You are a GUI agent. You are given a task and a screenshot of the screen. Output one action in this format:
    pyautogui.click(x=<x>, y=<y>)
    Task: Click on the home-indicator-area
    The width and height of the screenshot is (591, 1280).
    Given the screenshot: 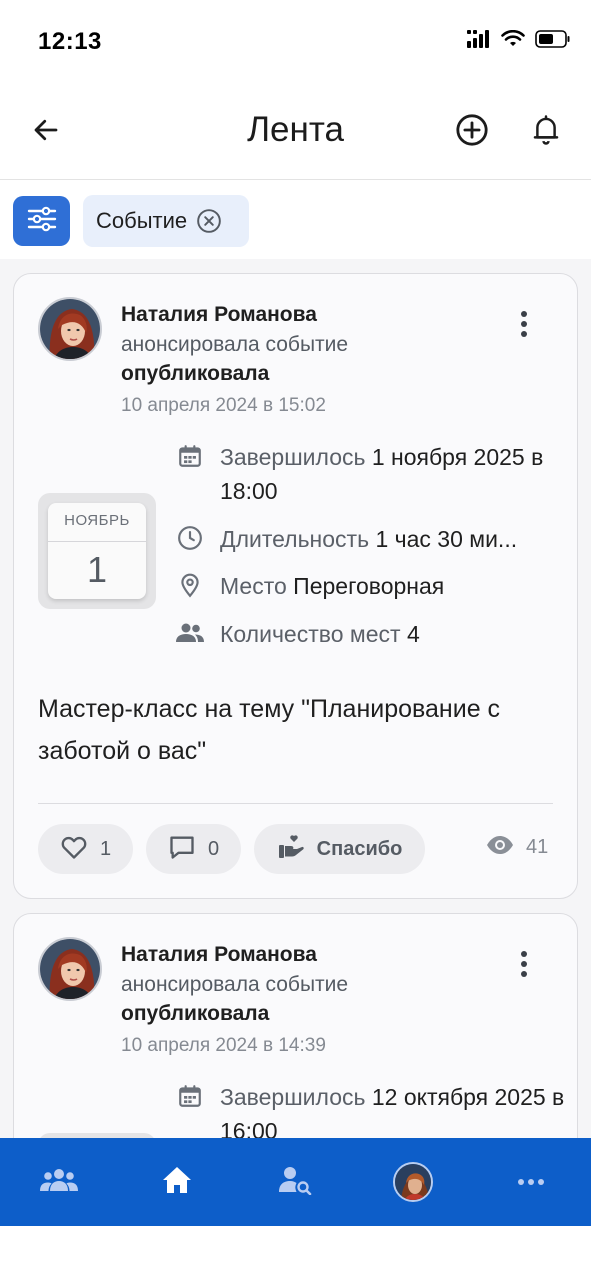 What is the action you would take?
    pyautogui.click(x=295, y=1253)
    